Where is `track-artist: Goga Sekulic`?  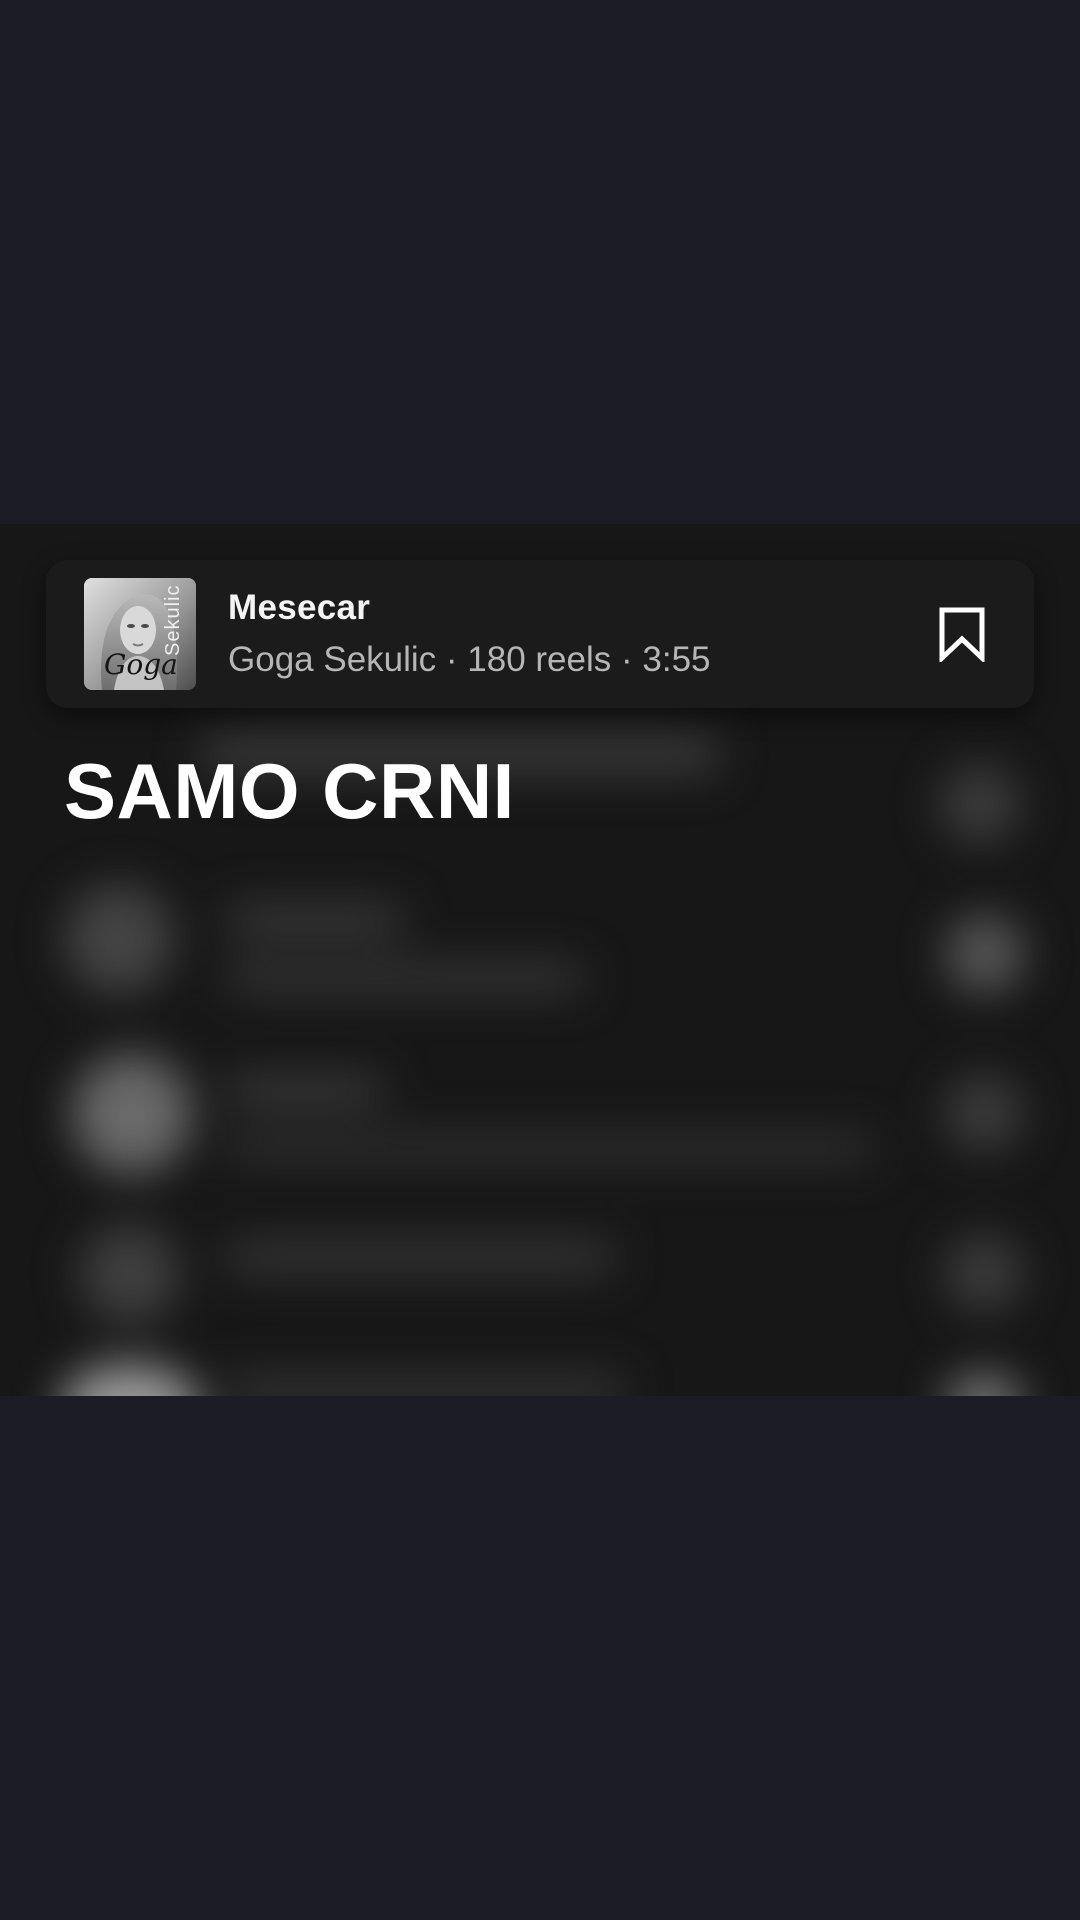
track-artist: Goga Sekulic is located at coordinates (332, 659).